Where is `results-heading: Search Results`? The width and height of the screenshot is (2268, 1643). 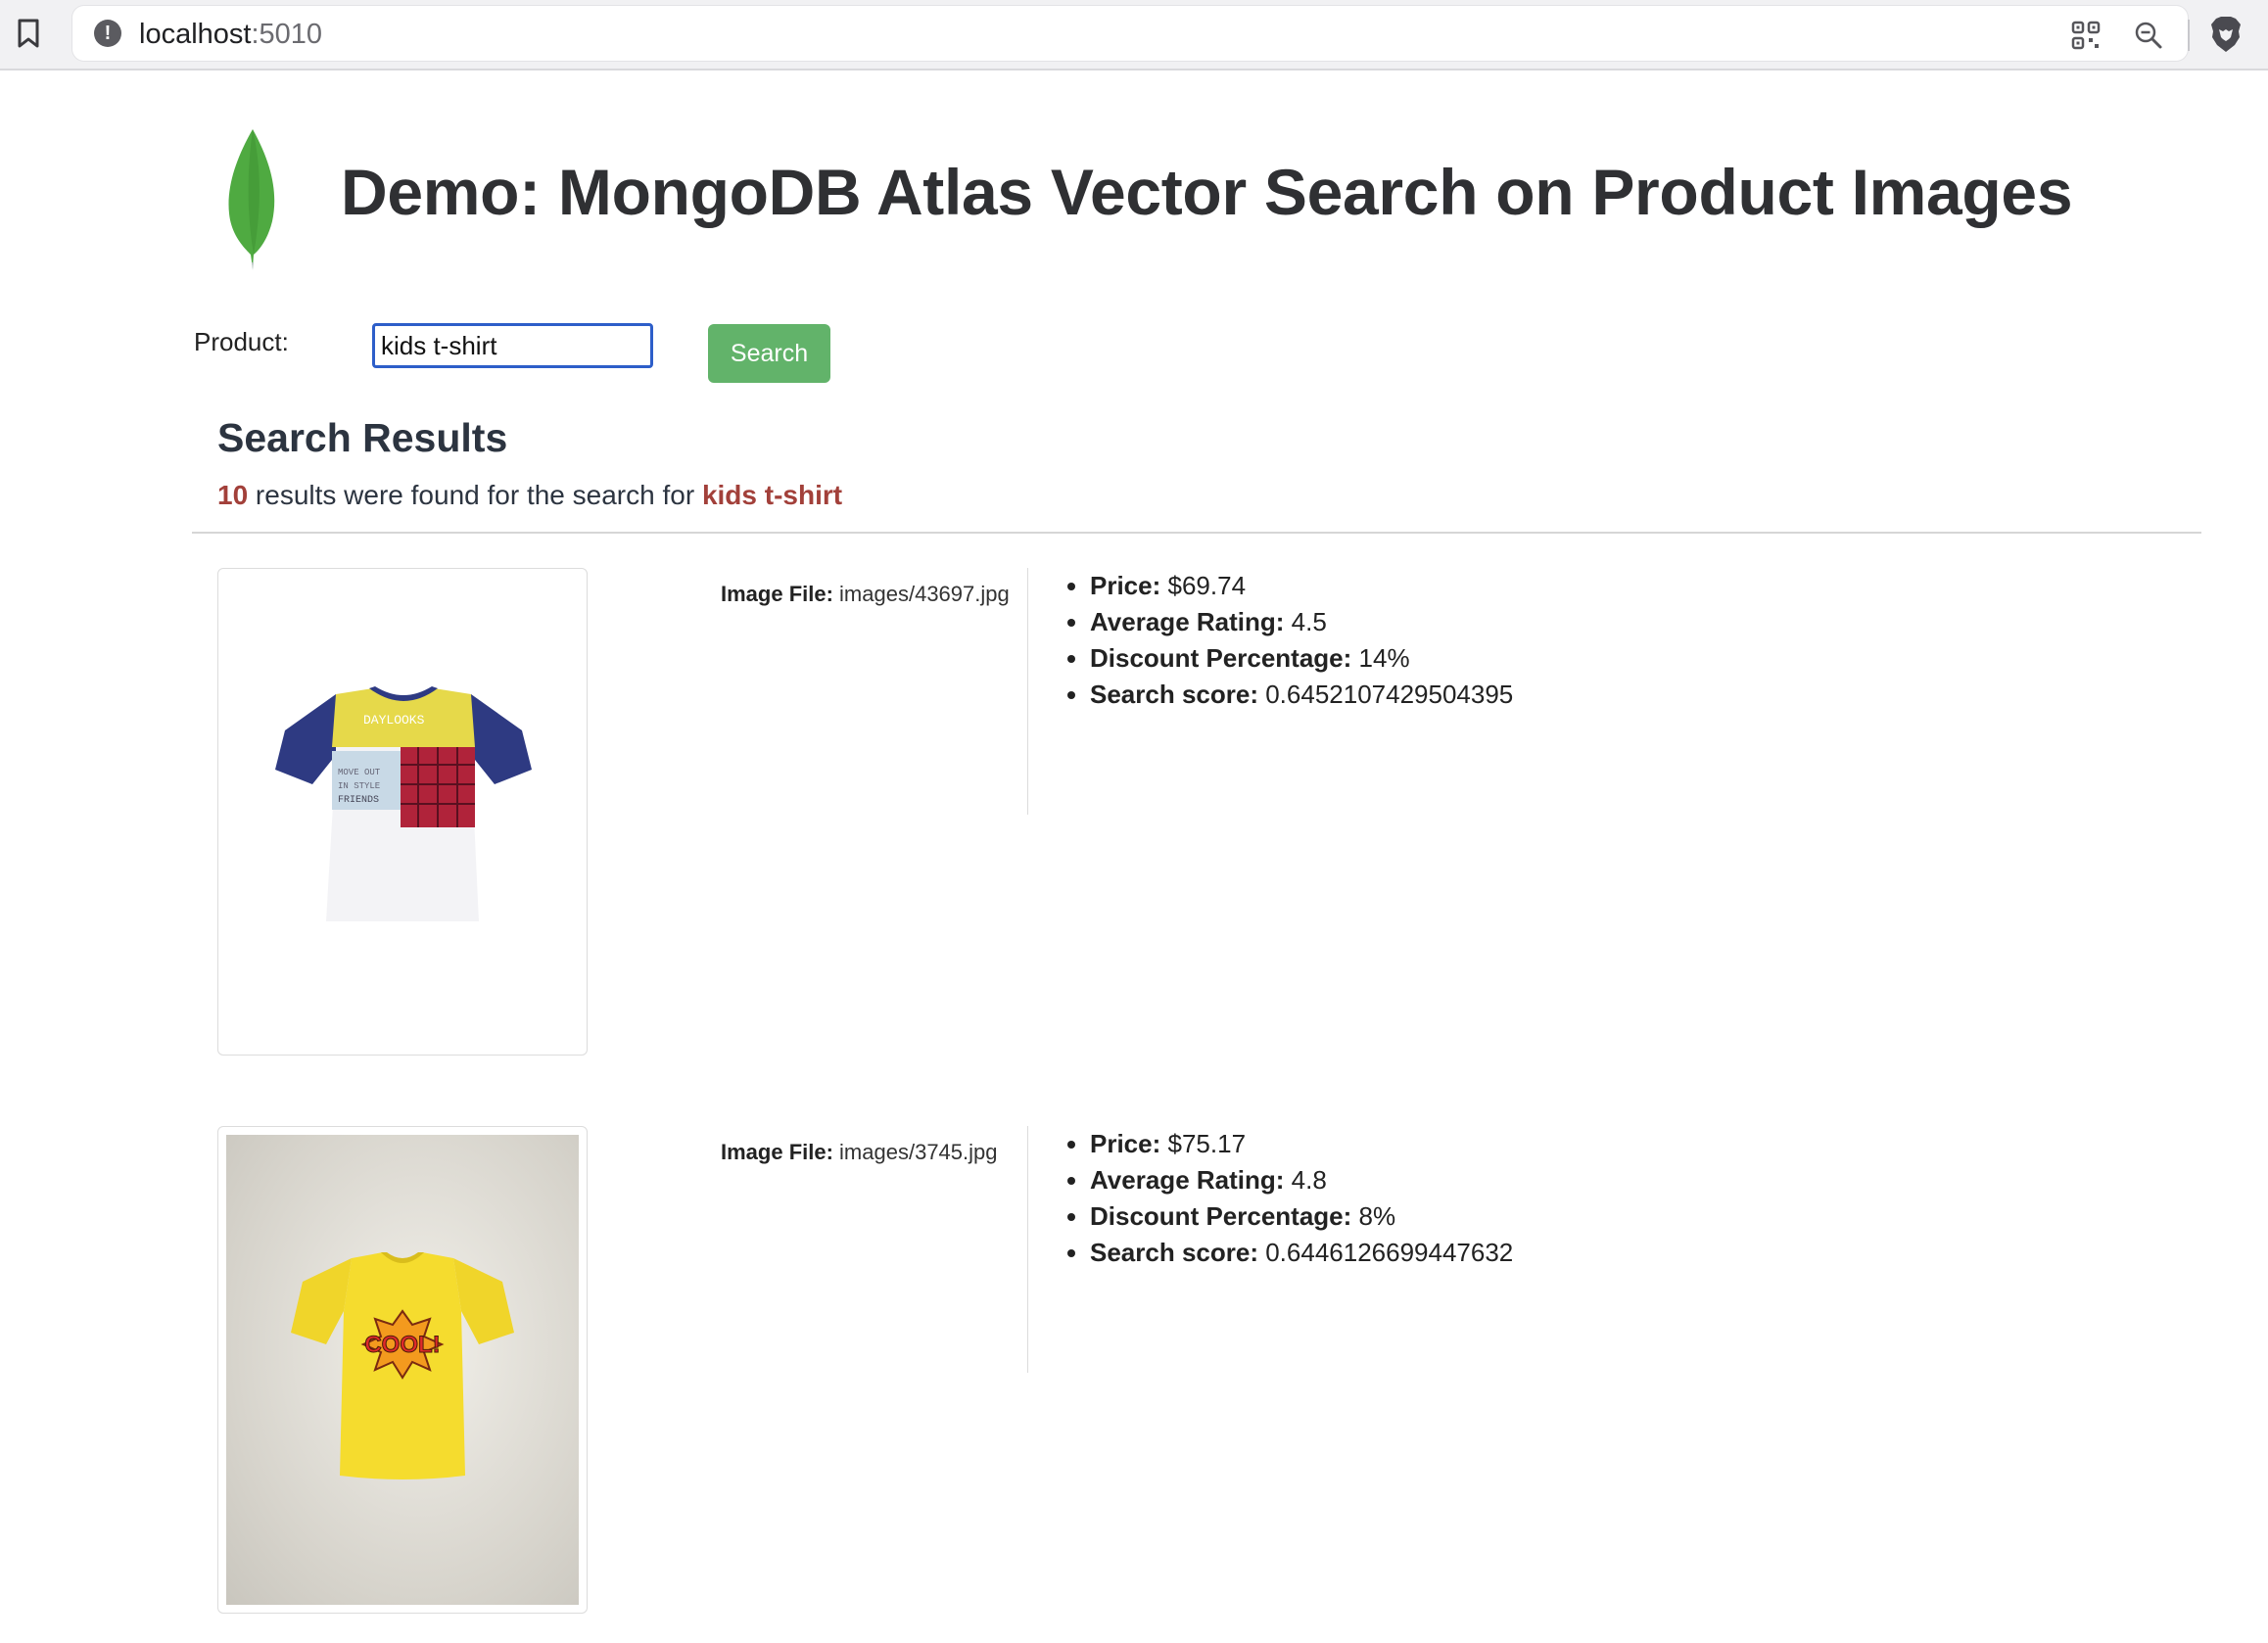 results-heading: Search Results is located at coordinates (362, 437).